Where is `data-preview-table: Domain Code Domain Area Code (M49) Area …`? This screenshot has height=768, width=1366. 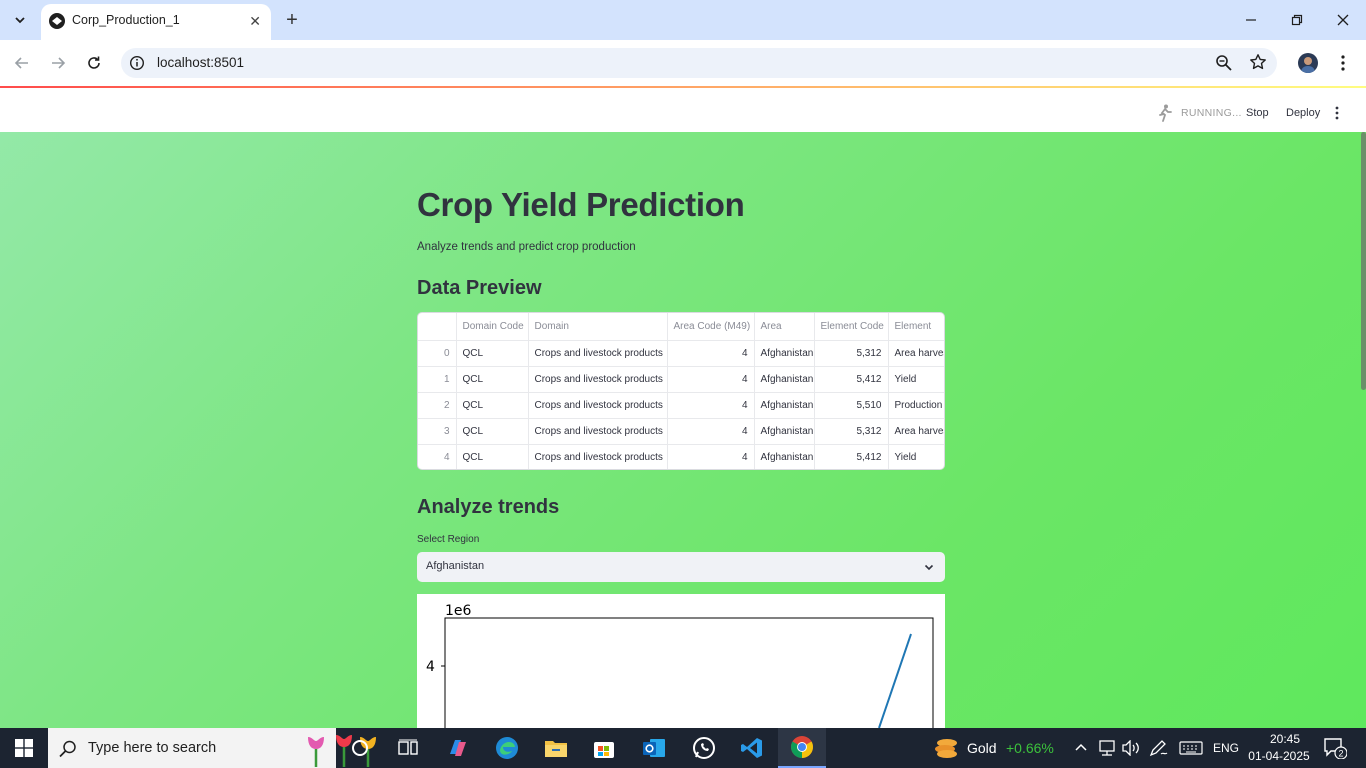 data-preview-table: Domain Code Domain Area Code (M49) Area … is located at coordinates (681, 391).